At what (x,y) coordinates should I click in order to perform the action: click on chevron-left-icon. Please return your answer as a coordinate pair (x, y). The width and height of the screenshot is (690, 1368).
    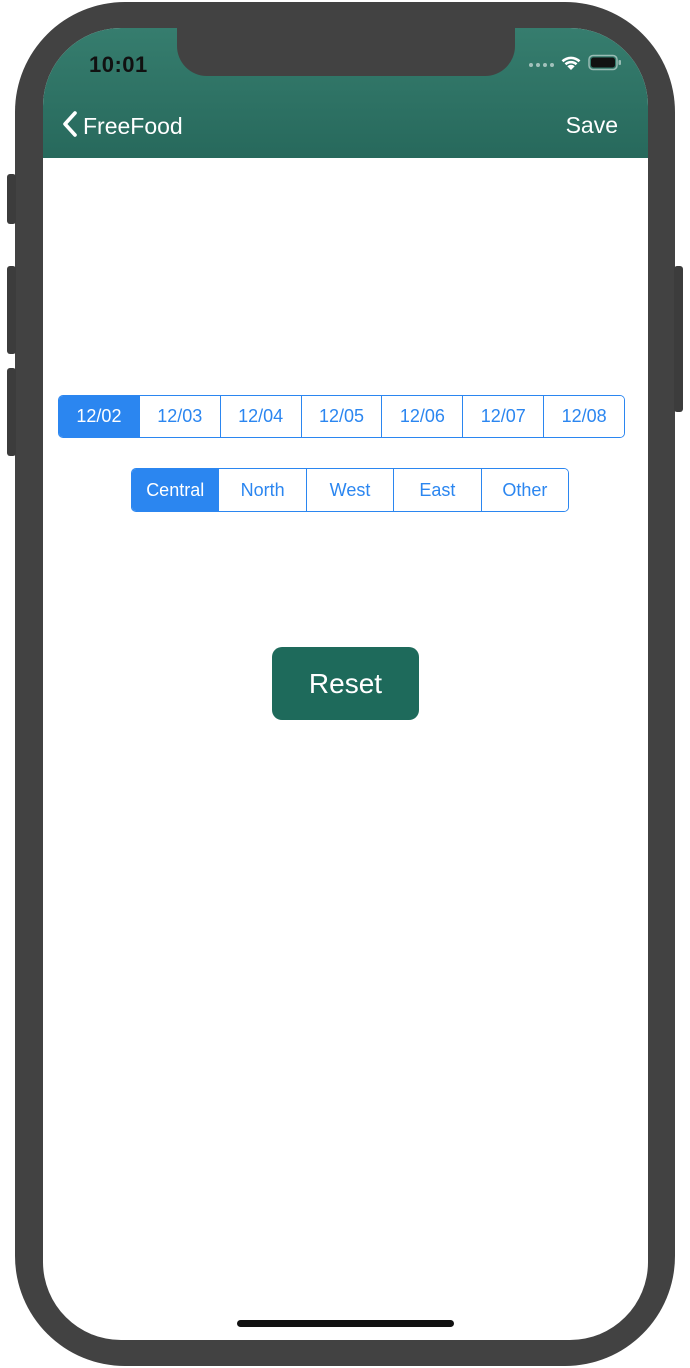
    Looking at the image, I should click on (70, 126).